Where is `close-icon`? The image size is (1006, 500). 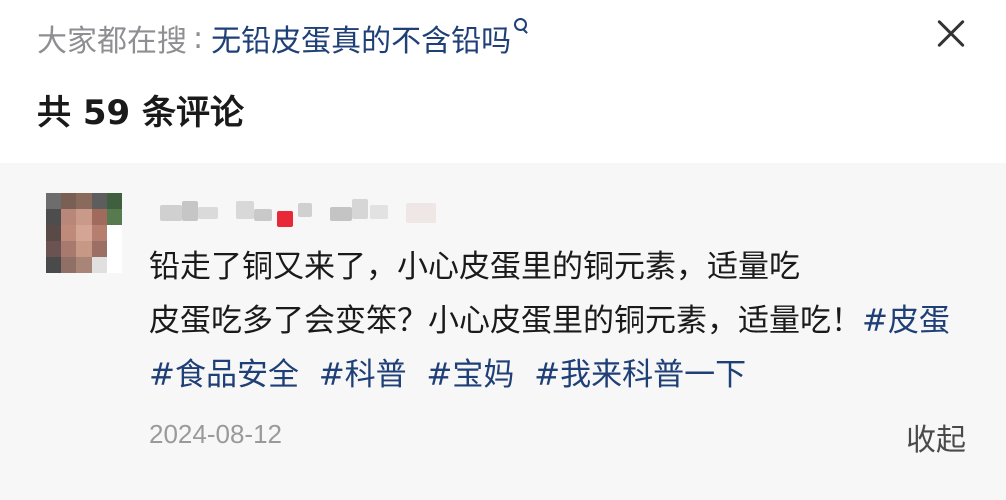
close-icon is located at coordinates (951, 34).